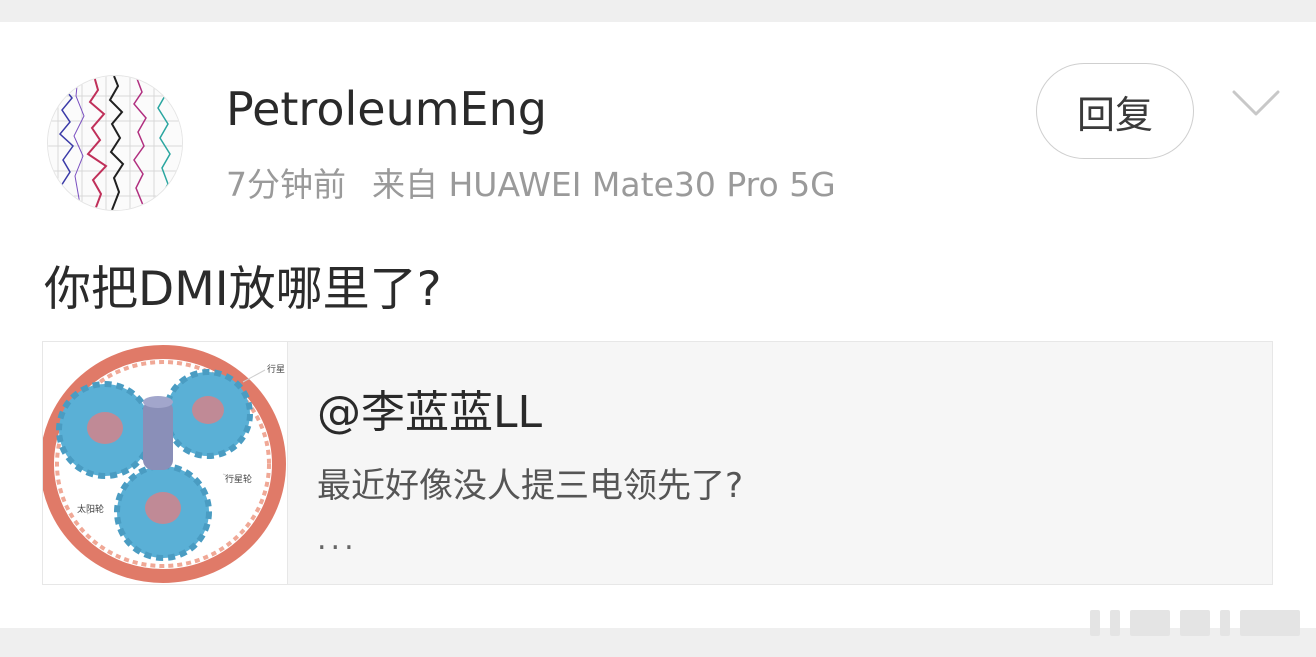 This screenshot has width=1316, height=657. I want to click on quoted-user: @李蓝蓝LL, so click(429, 408).